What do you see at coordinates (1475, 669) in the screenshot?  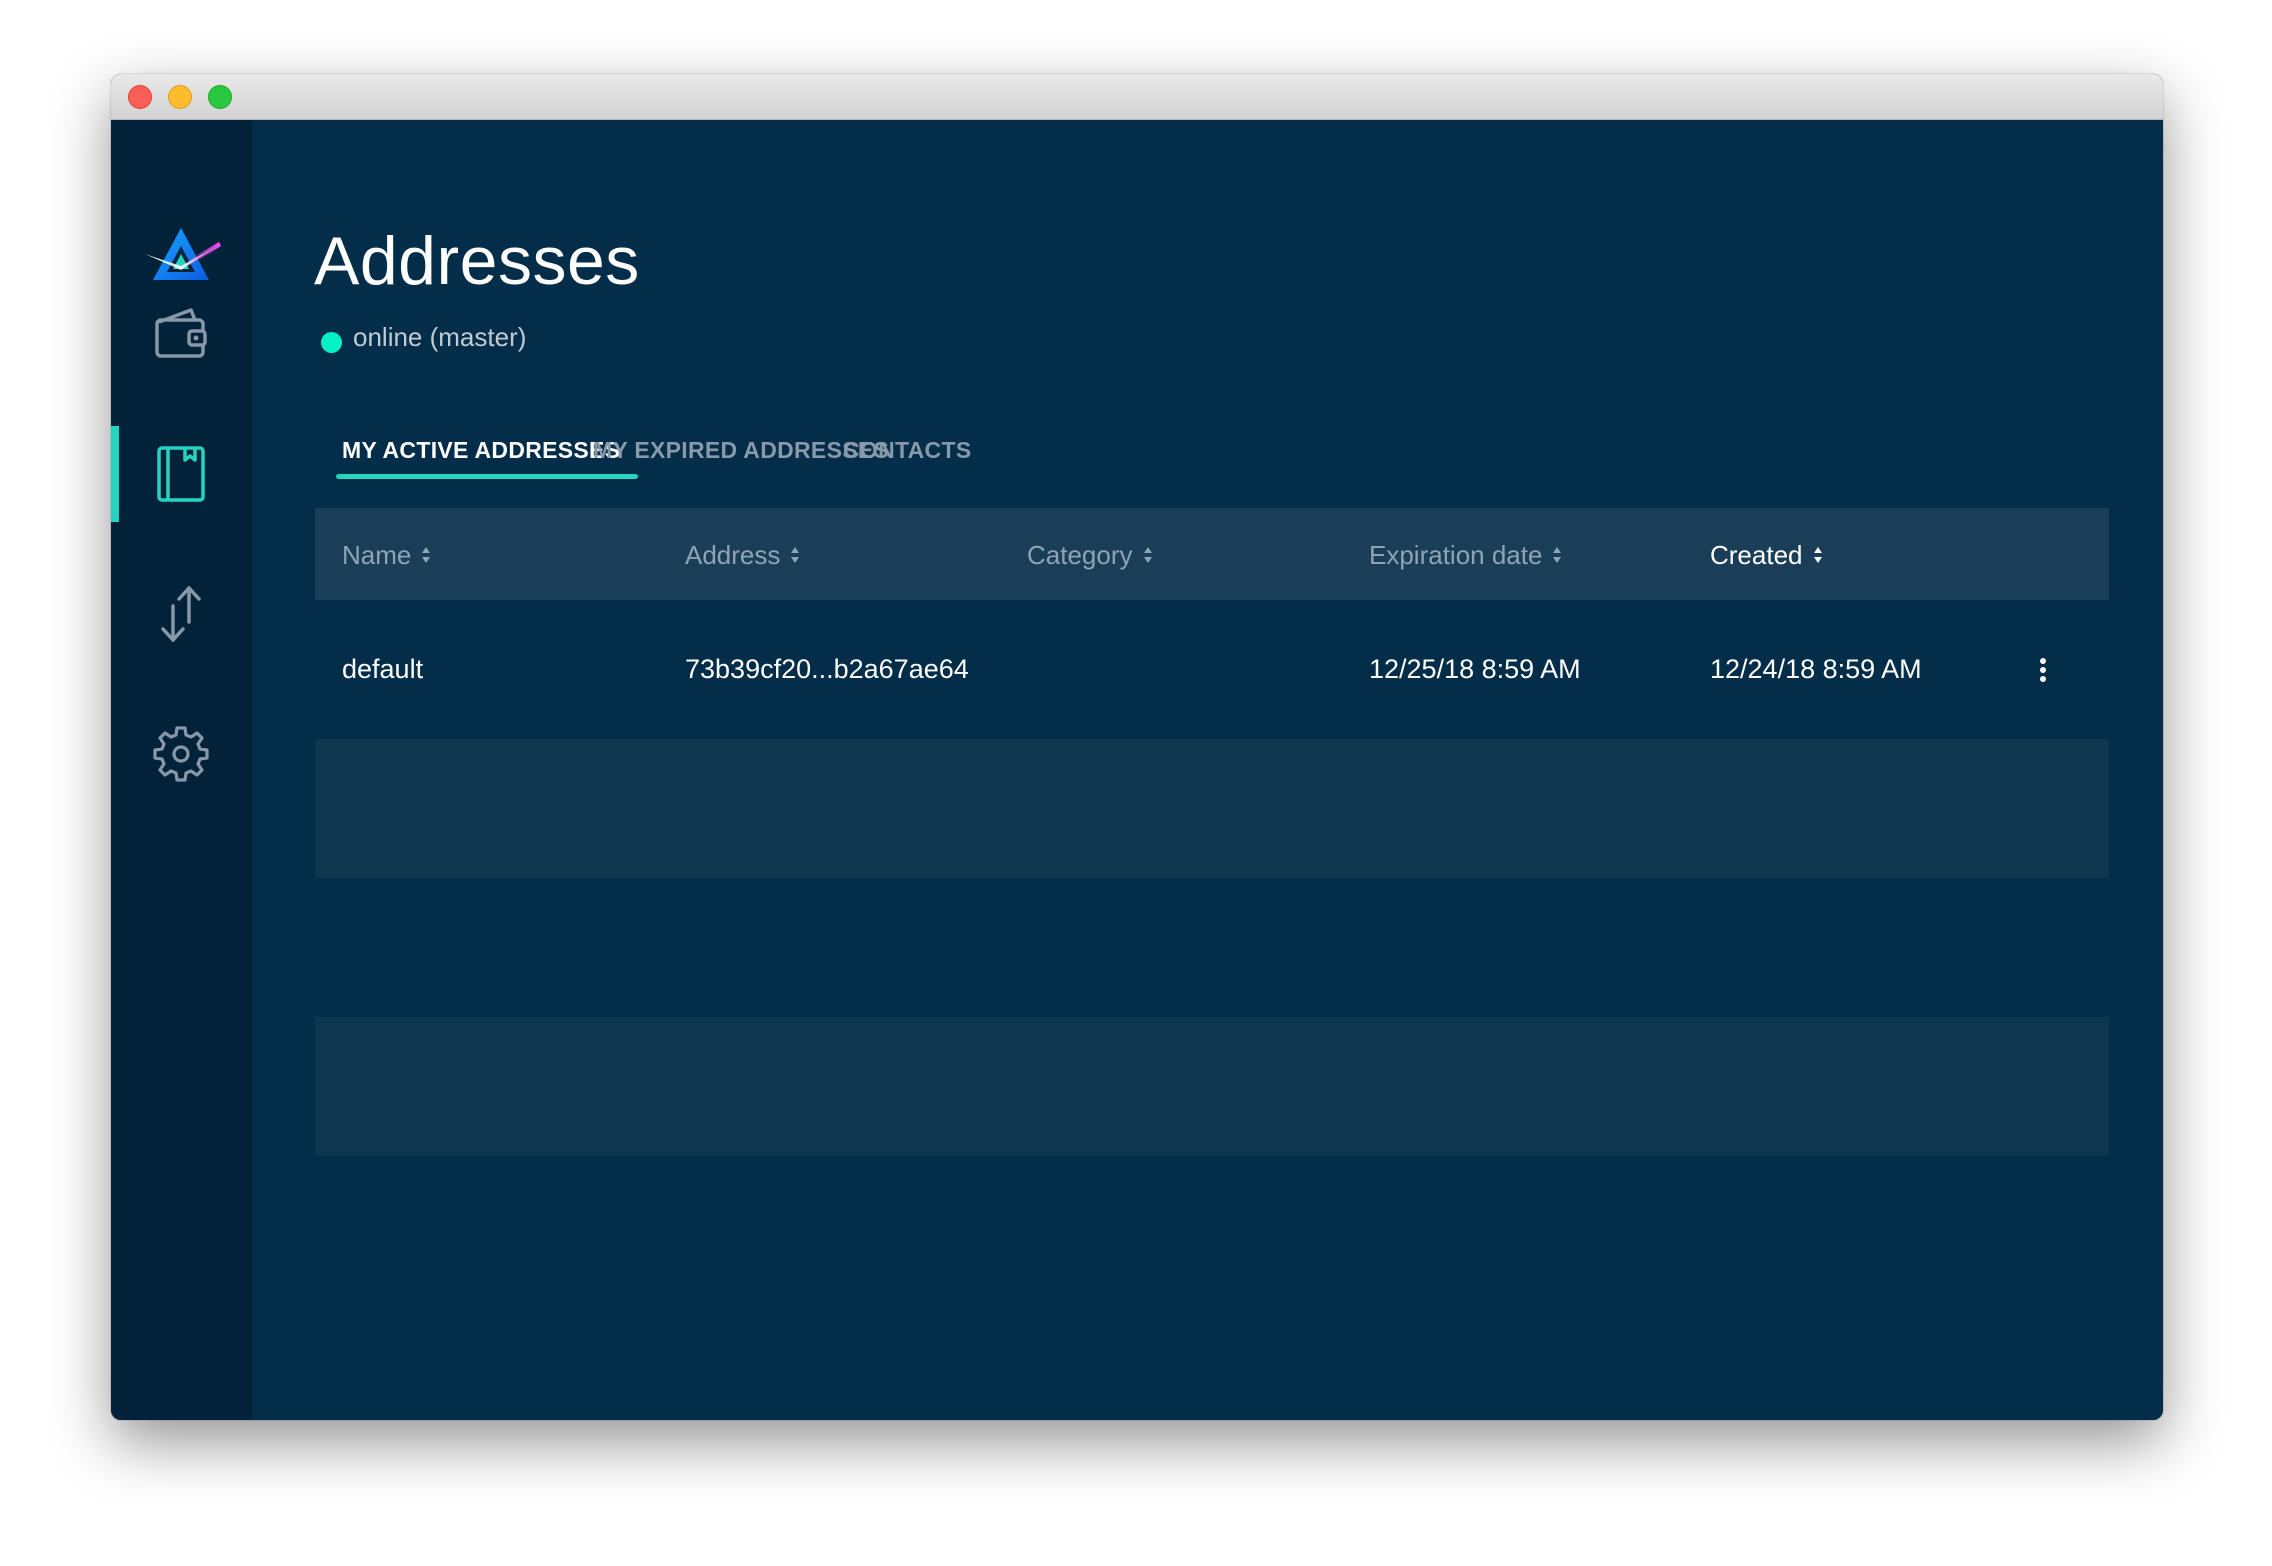 I see `cell-expiration-date: 12/25/18 8:59 AM` at bounding box center [1475, 669].